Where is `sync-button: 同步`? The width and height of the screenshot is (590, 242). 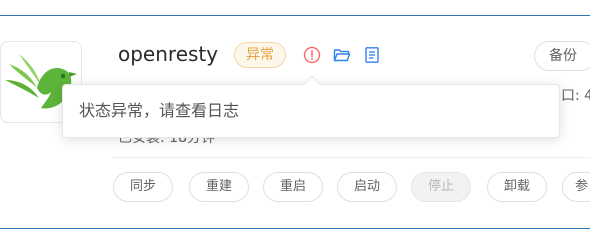
sync-button: 同步 is located at coordinates (143, 187).